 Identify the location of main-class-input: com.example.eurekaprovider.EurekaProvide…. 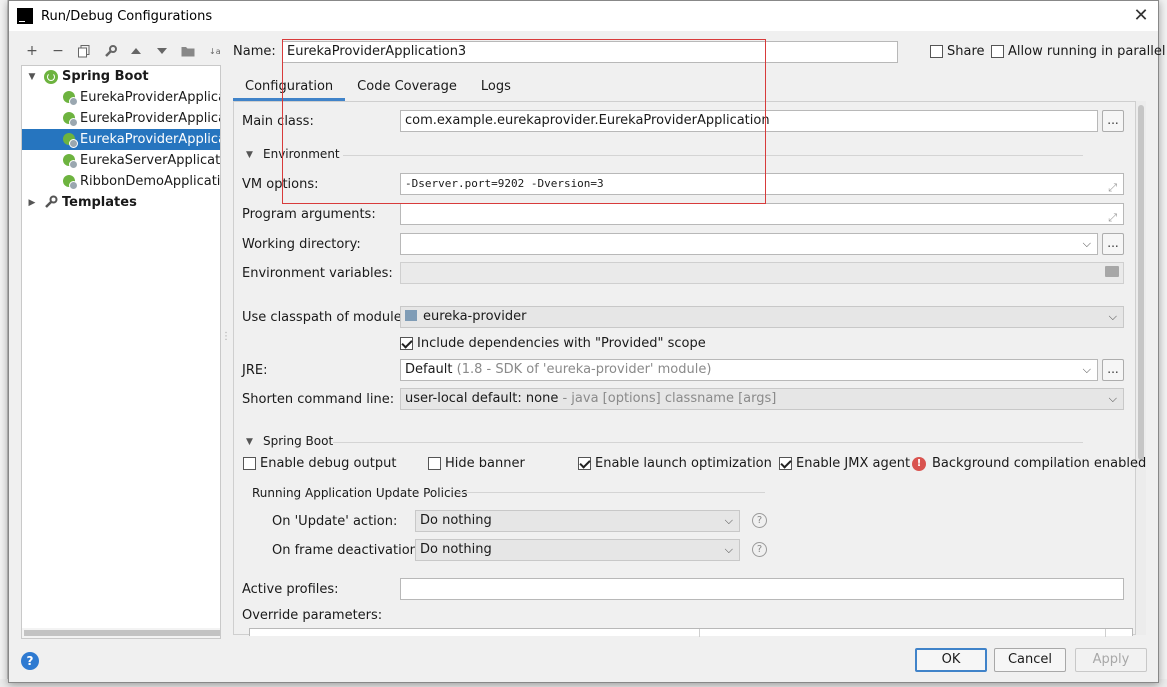
(749, 121).